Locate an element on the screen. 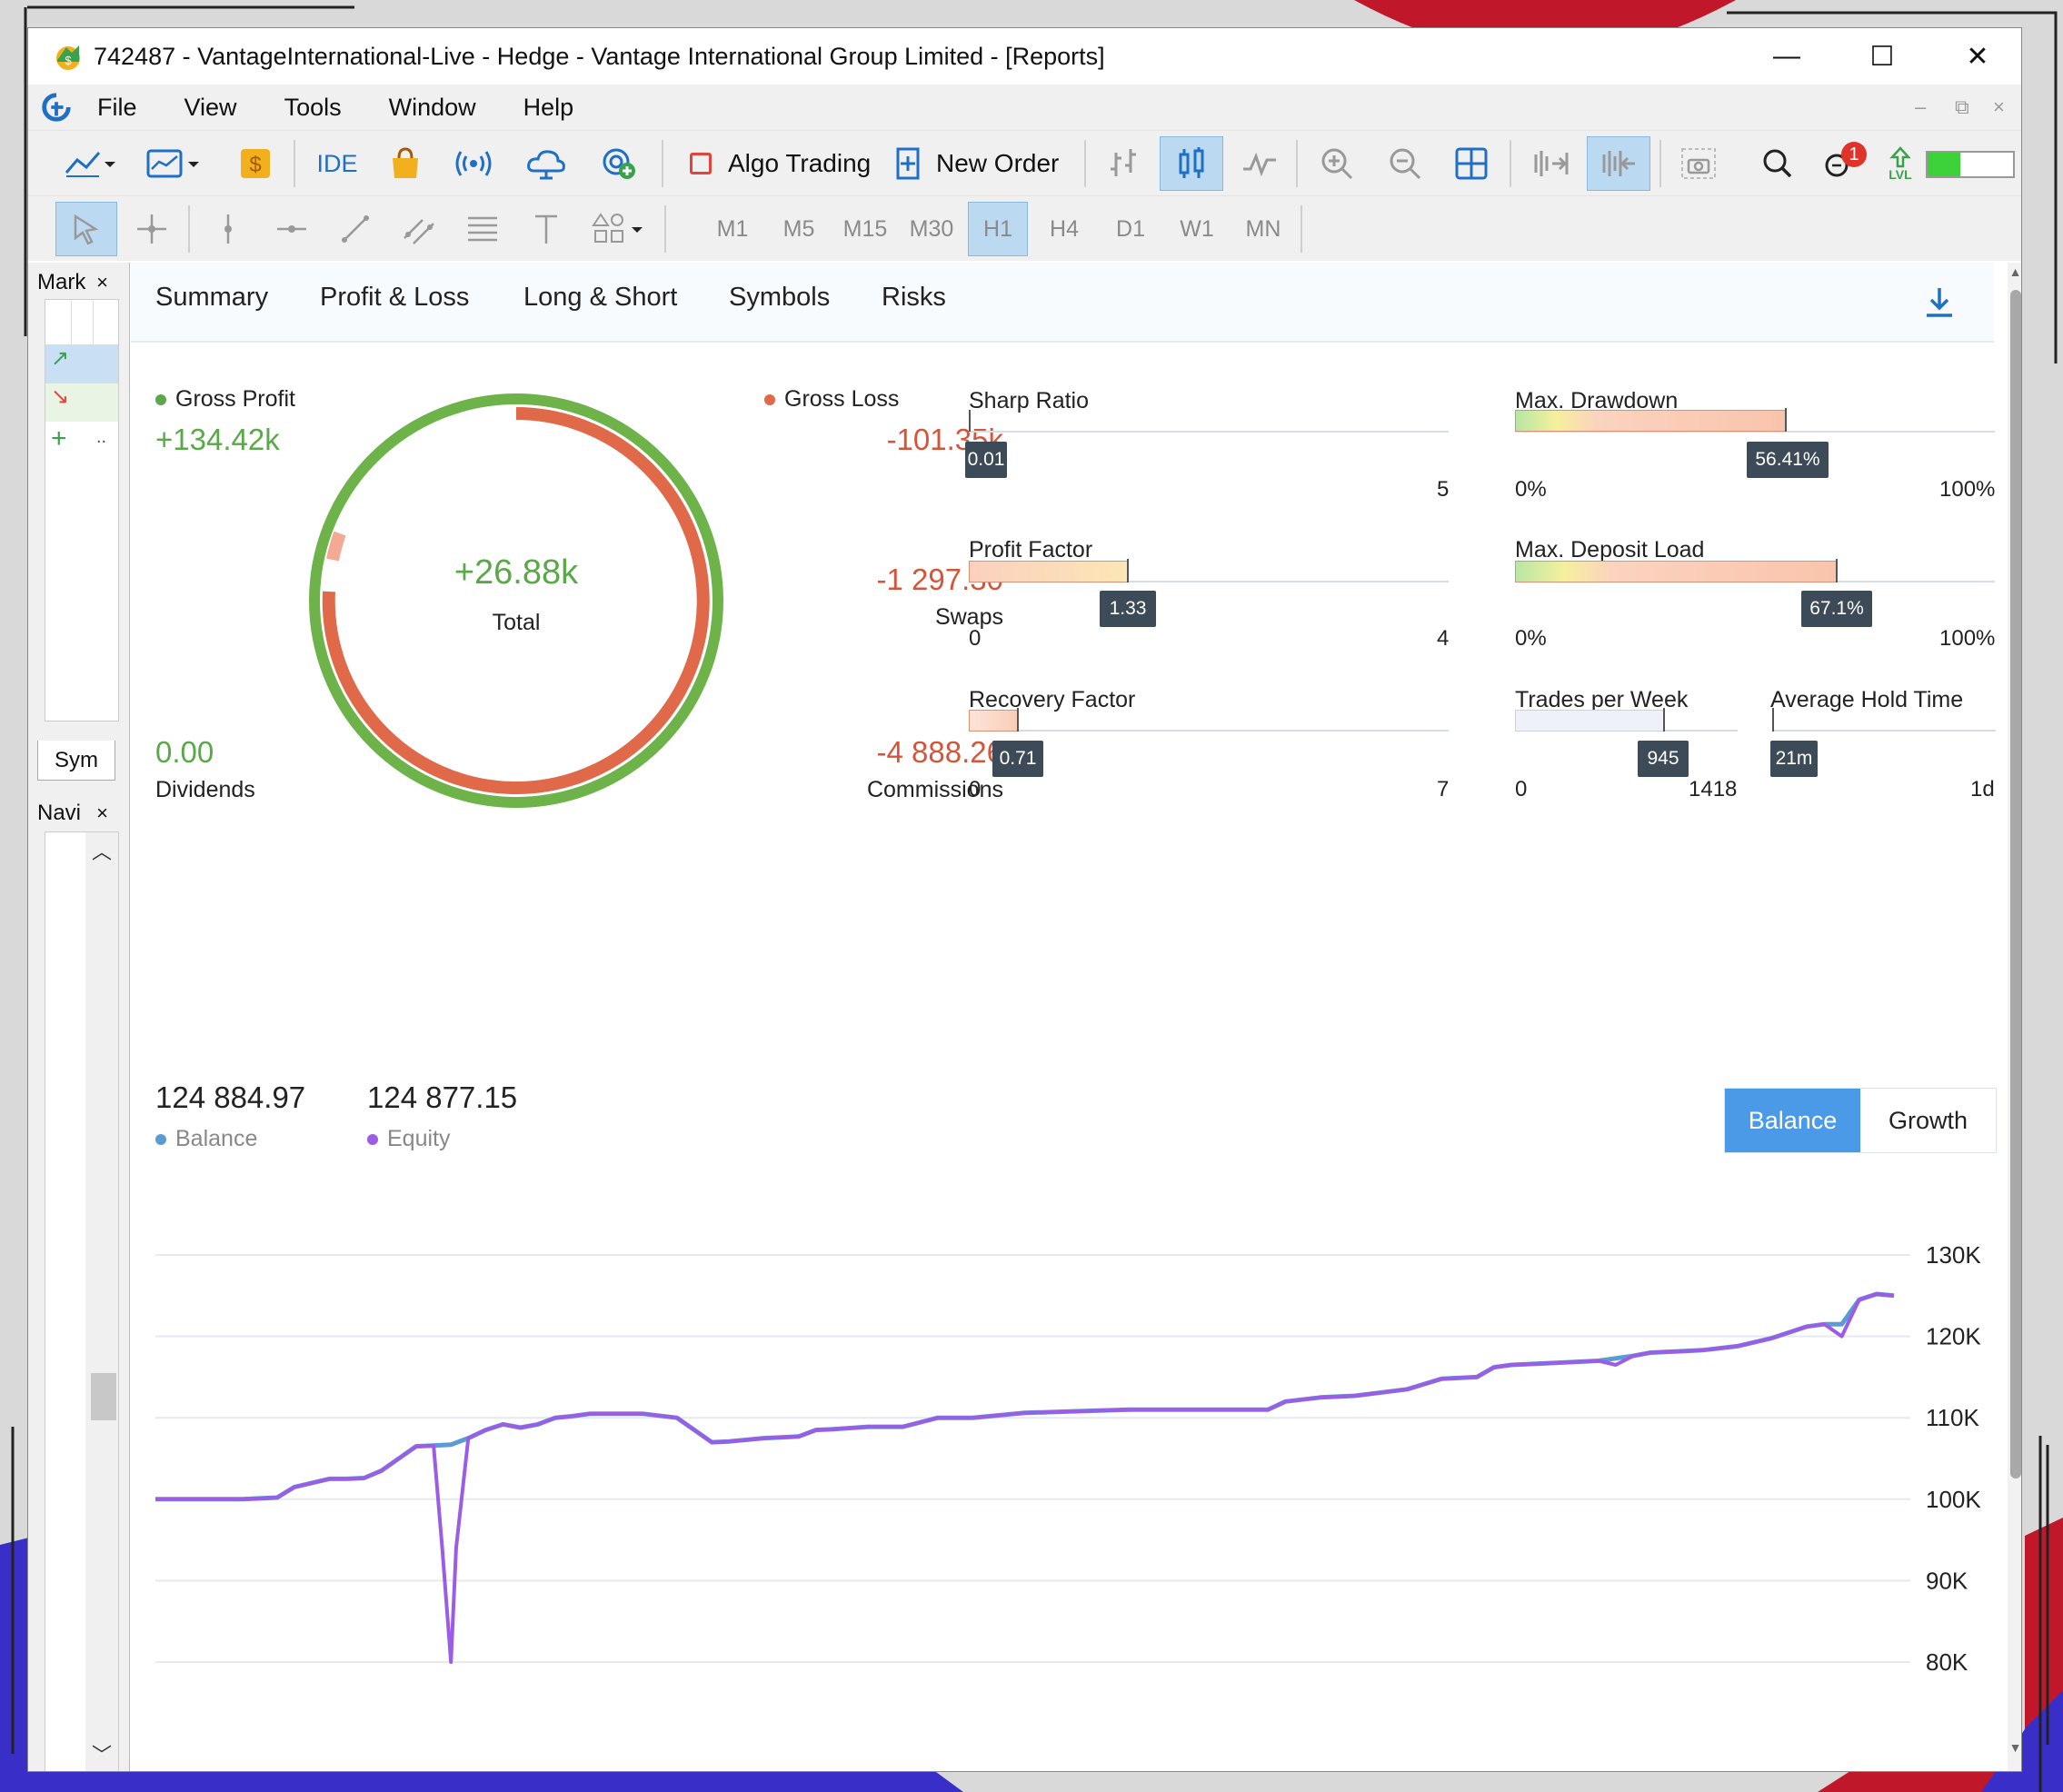 The height and width of the screenshot is (1792, 2063). symbols-tab-label: Sym is located at coordinates (76, 759).